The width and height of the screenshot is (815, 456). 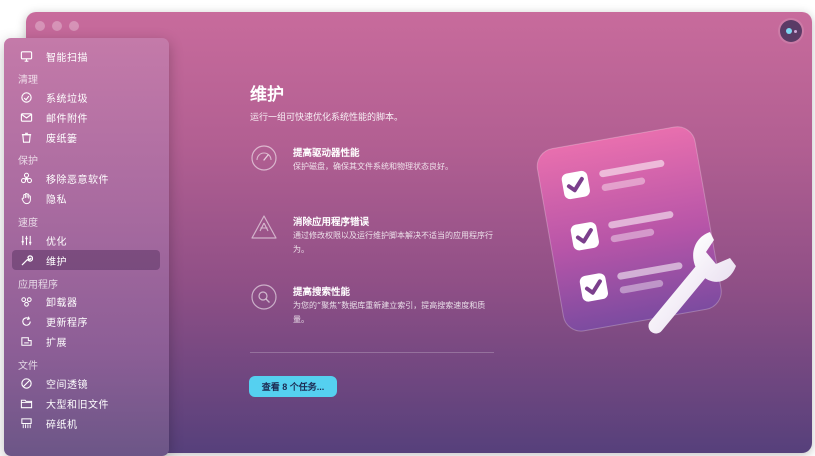 I want to click on biohazard-icon, so click(x=26, y=178).